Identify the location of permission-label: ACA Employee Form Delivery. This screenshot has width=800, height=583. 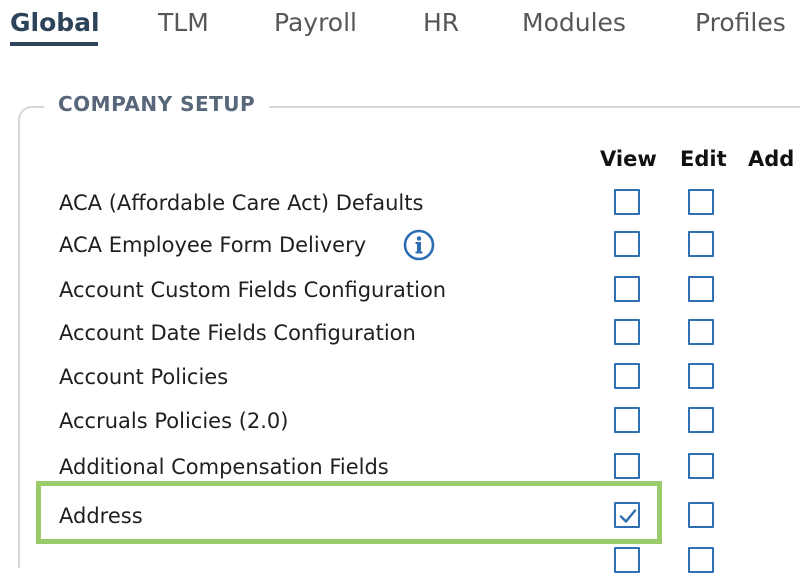
(213, 245).